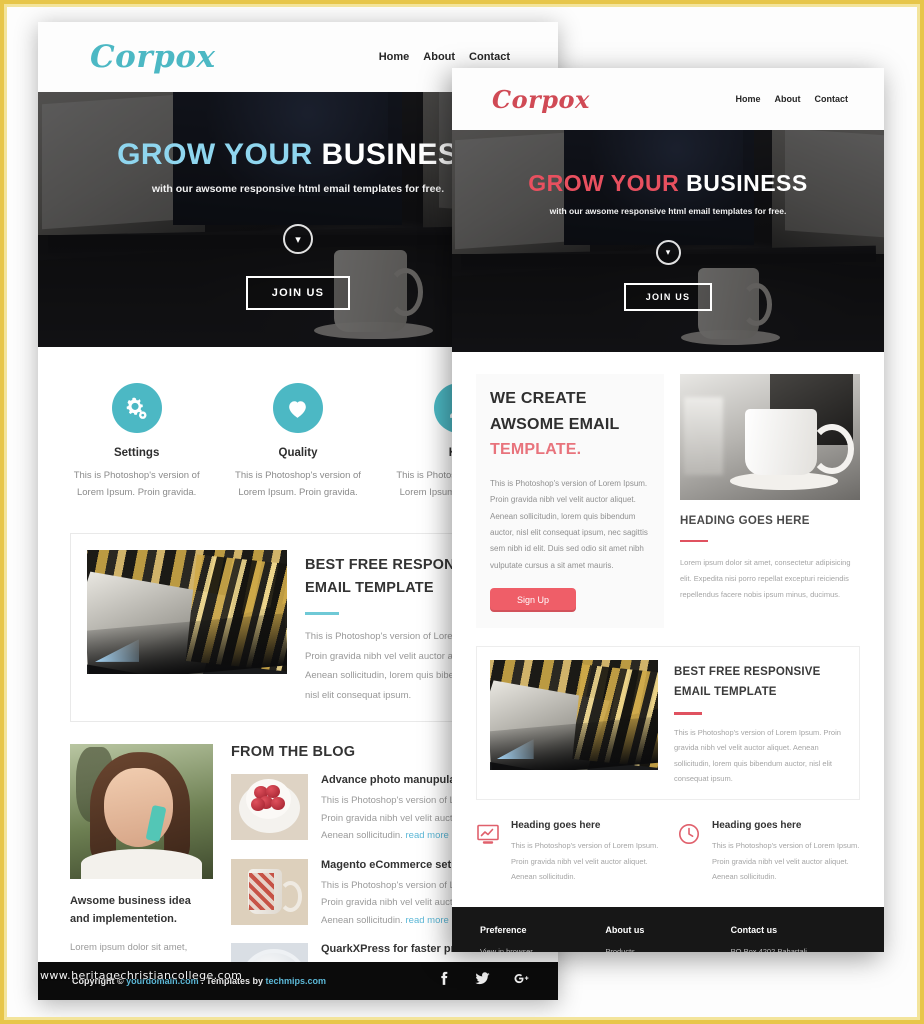  Describe the element at coordinates (136, 453) in the screenshot. I see `feature-title: Settings` at that location.